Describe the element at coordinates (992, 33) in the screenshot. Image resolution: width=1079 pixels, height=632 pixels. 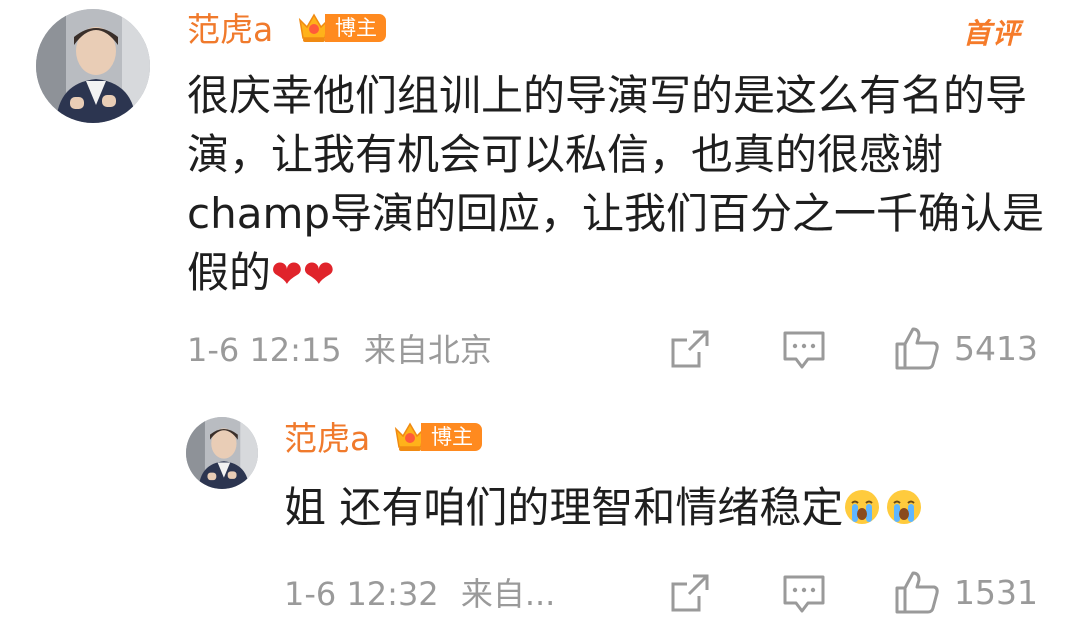
I see `first-comment-label: 首评` at that location.